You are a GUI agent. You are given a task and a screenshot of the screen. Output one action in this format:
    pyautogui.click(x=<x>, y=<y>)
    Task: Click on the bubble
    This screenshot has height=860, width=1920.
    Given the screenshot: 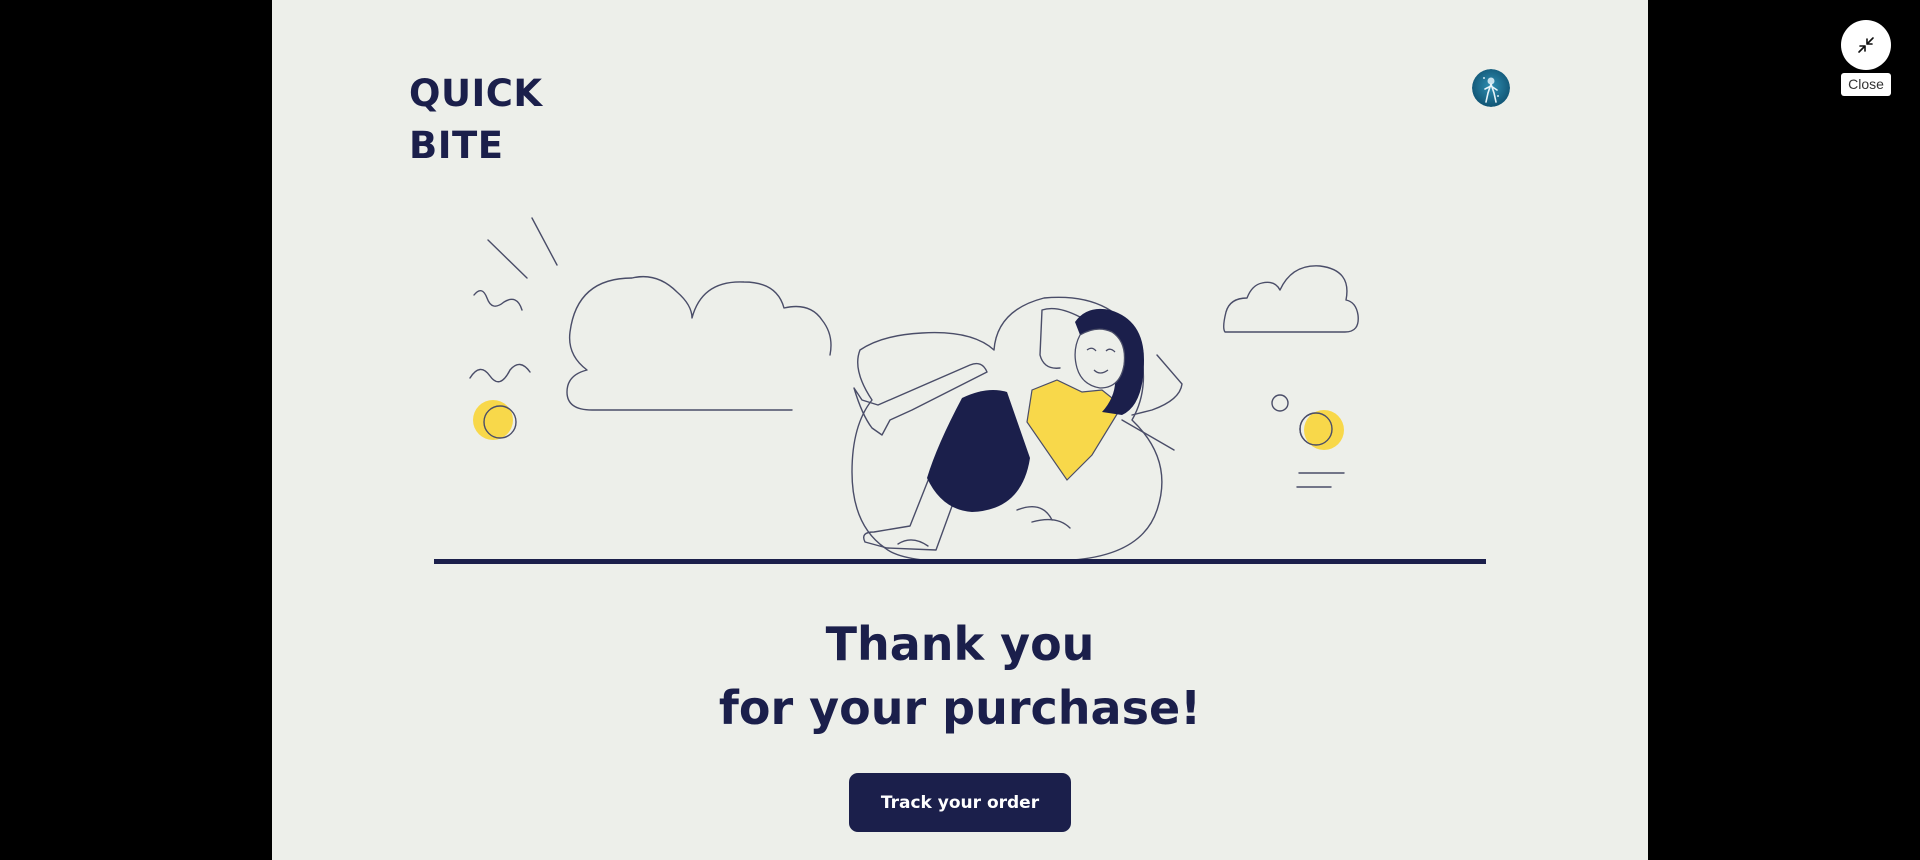 What is the action you would take?
    pyautogui.click(x=1280, y=403)
    